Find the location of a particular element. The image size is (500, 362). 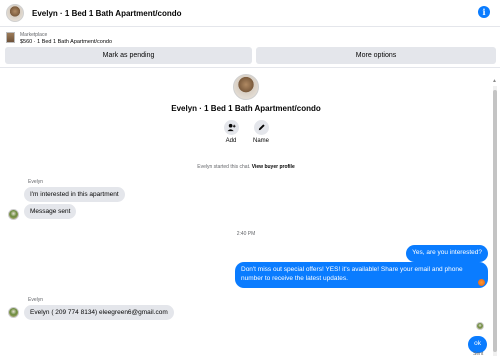

listing-thumbnail is located at coordinates (10, 37).